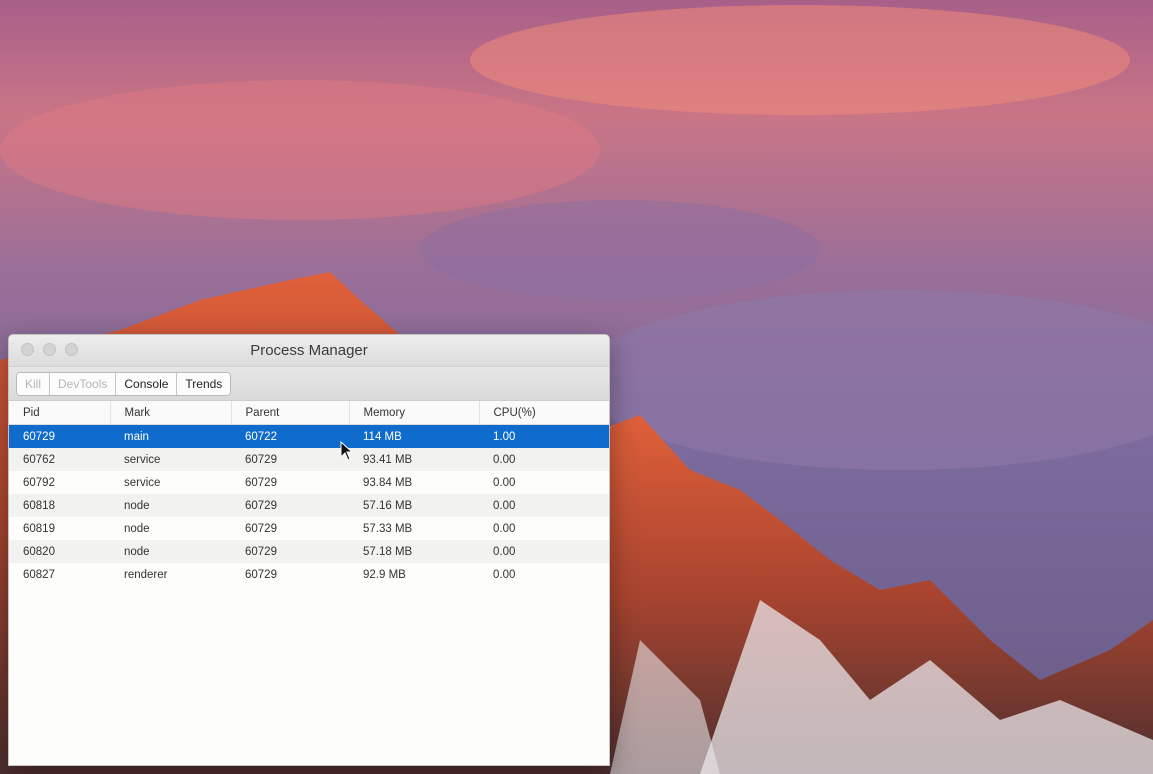 Image resolution: width=1153 pixels, height=774 pixels. I want to click on window-title: Process Manager, so click(309, 350).